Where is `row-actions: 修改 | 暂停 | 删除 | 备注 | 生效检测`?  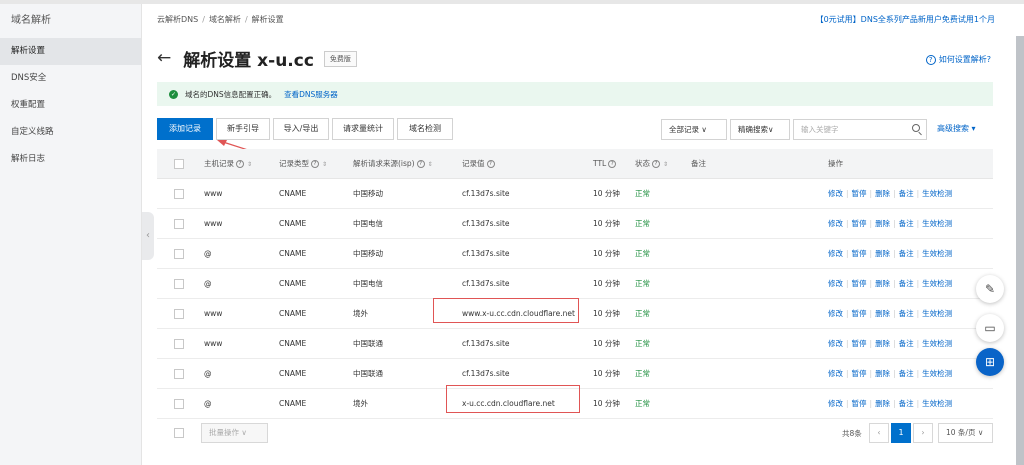 row-actions: 修改 | 暂停 | 删除 | 备注 | 生效检测 is located at coordinates (891, 223).